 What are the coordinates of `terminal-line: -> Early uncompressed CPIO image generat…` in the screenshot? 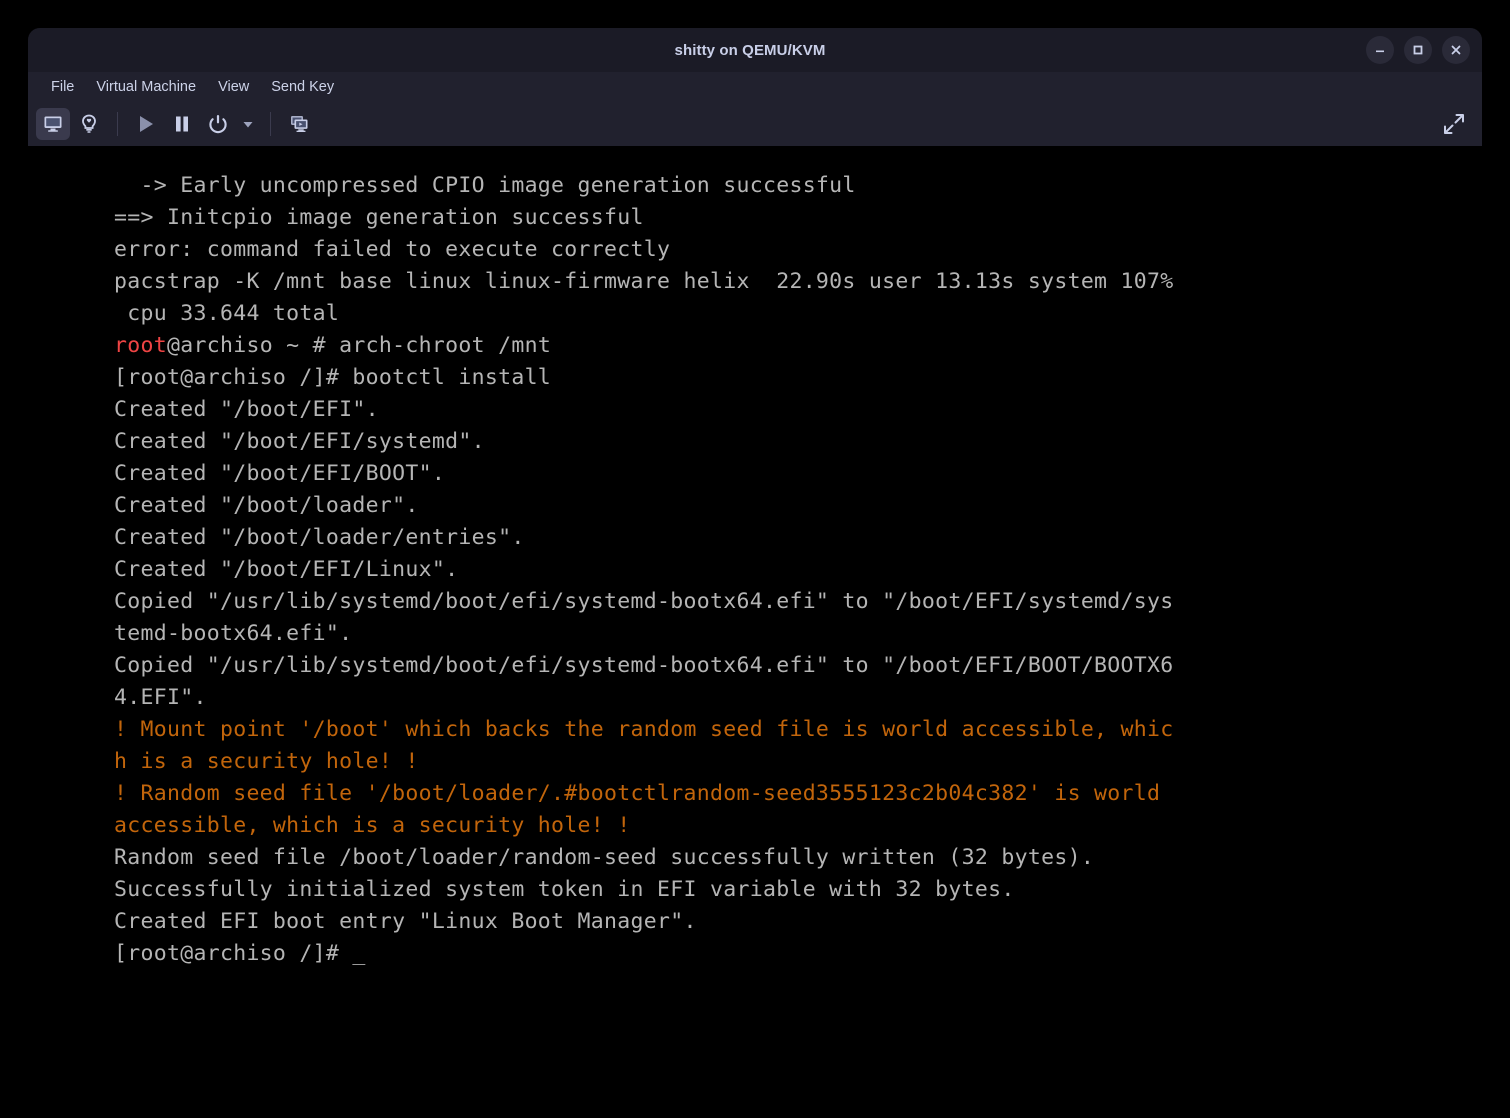 It's located at (485, 185).